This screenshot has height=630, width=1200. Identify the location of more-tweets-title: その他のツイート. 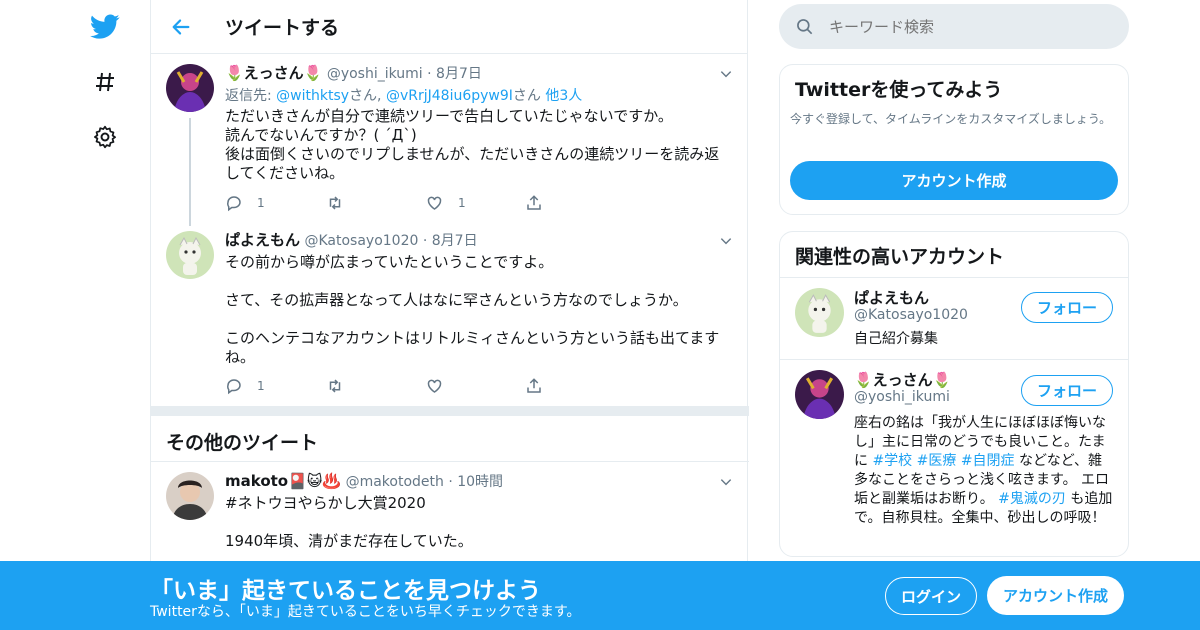
(242, 443).